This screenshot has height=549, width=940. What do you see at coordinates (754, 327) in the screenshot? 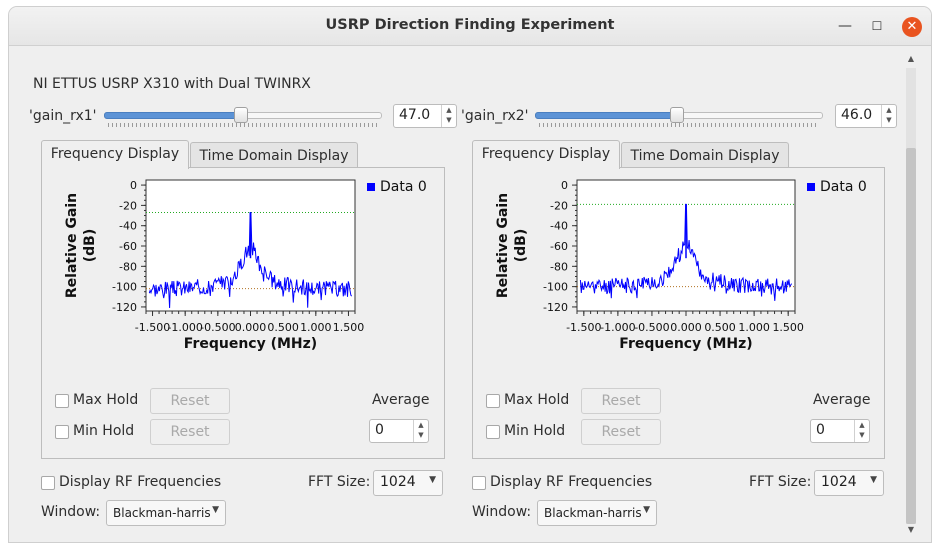
I see `x-tick-label: 1.000` at bounding box center [754, 327].